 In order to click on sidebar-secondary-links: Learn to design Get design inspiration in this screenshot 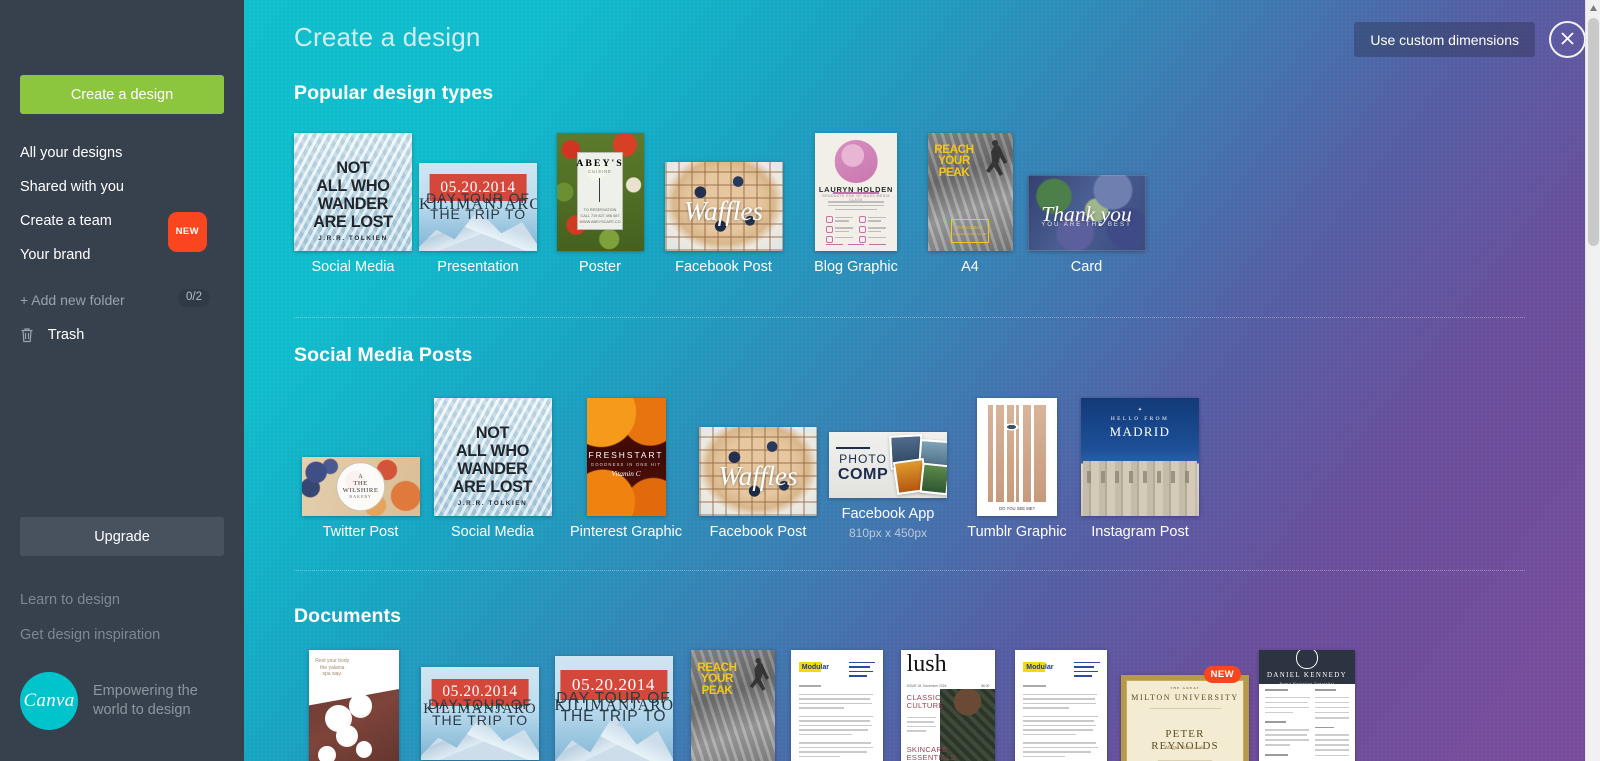, I will do `click(125, 618)`.